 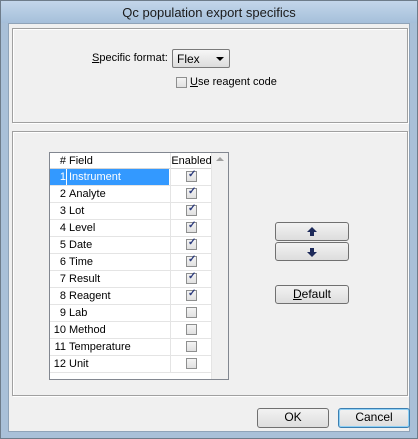 What do you see at coordinates (374, 418) in the screenshot?
I see `cancel-button: Cancel` at bounding box center [374, 418].